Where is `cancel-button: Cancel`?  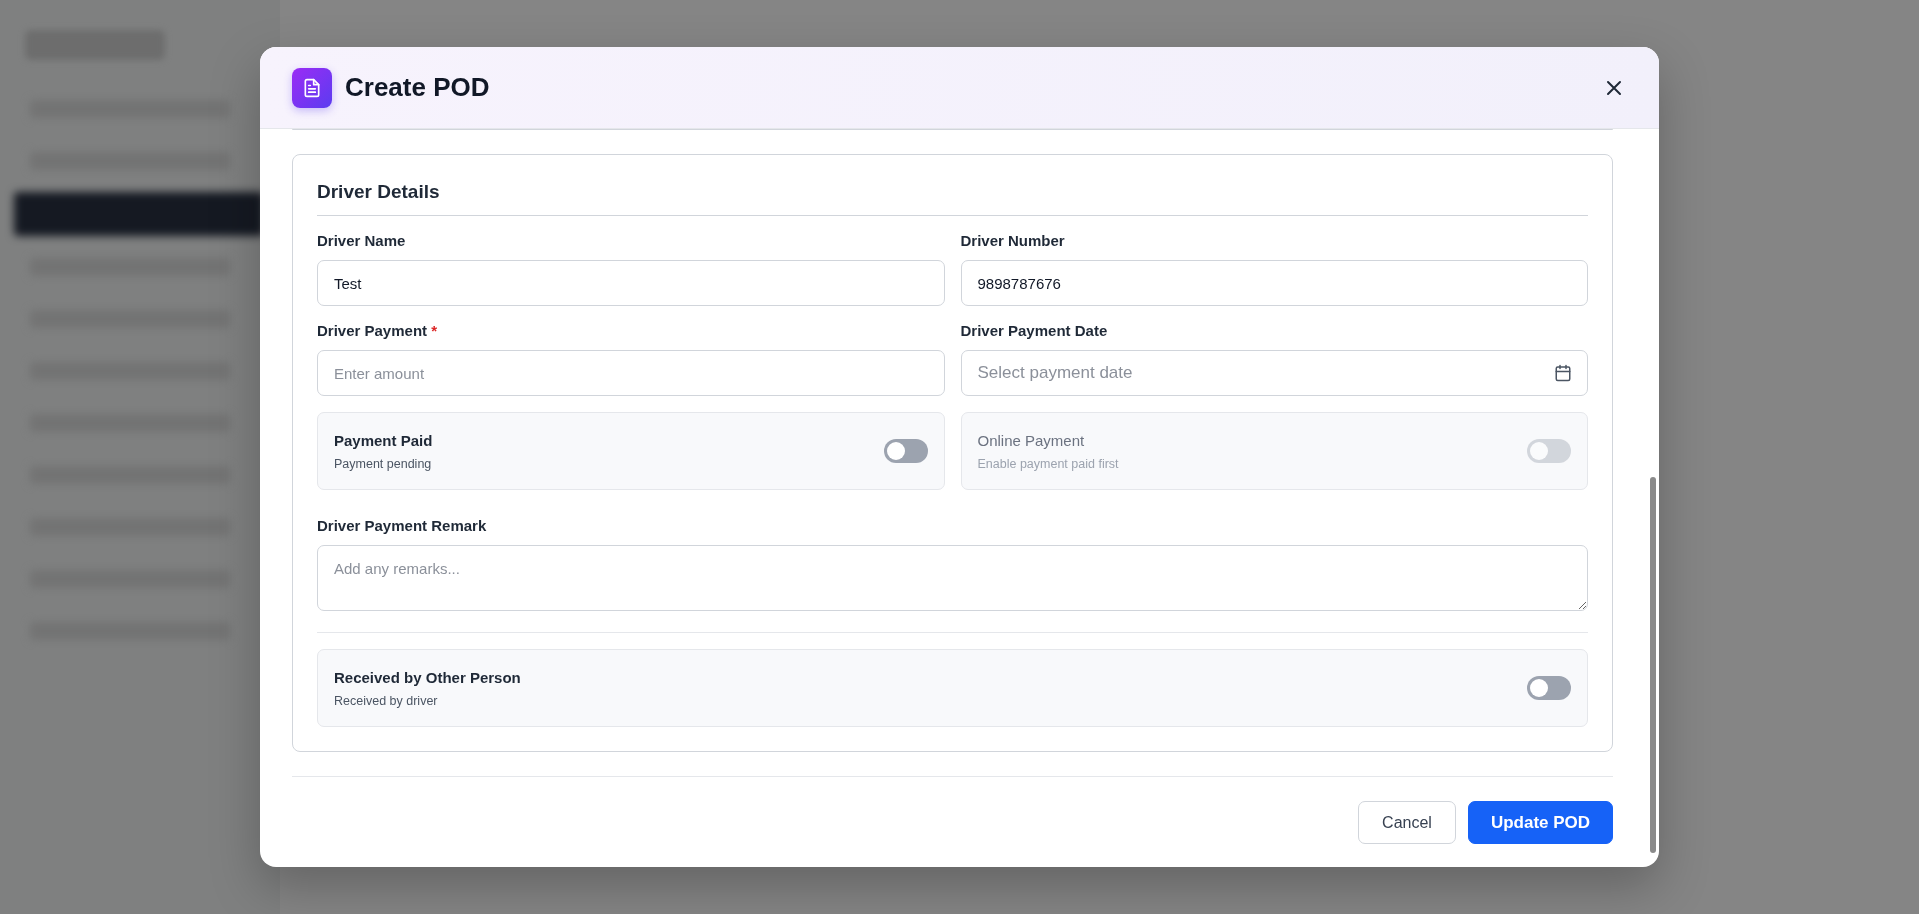
cancel-button: Cancel is located at coordinates (1407, 822).